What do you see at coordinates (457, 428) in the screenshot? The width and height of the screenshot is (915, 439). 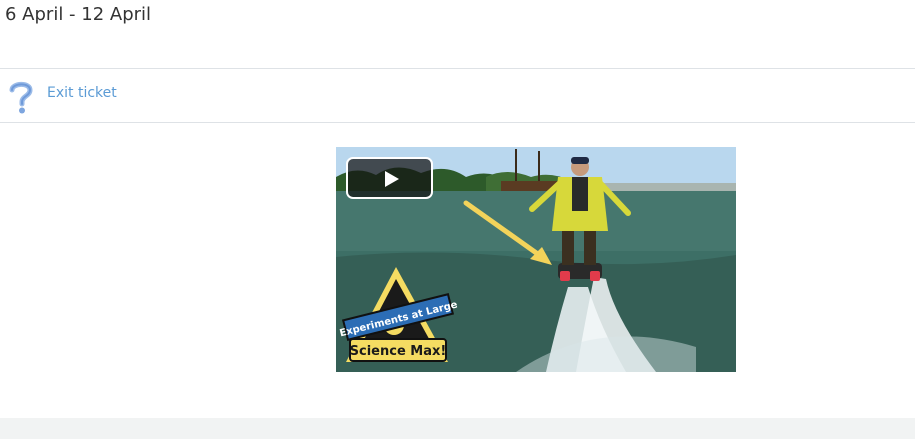 I see `footer-band` at bounding box center [457, 428].